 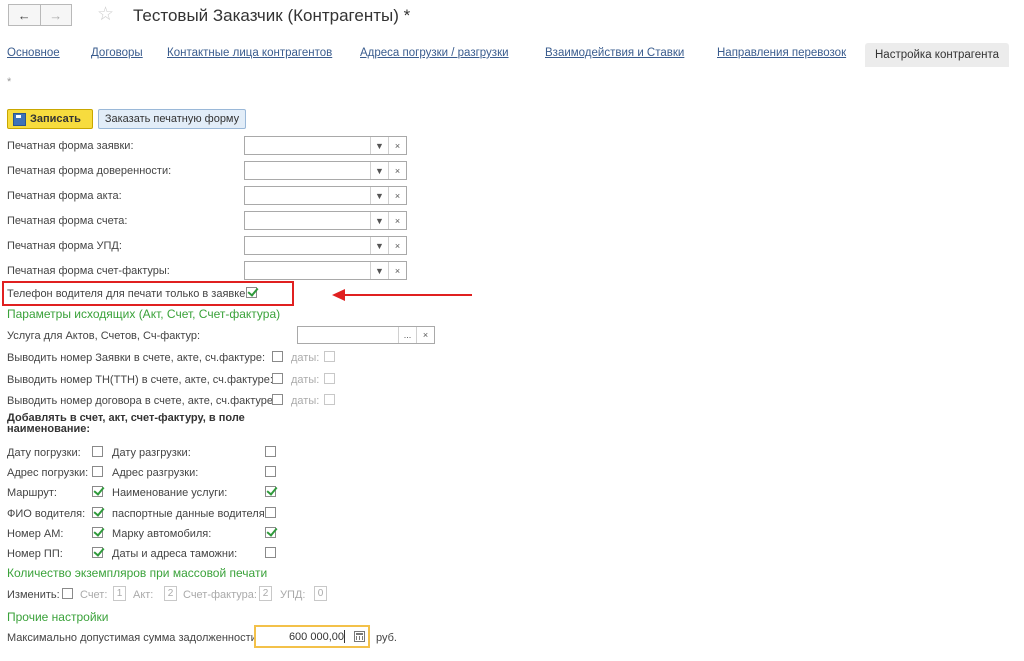 I want to click on add-vehicle-number-checkbox, so click(x=97, y=532).